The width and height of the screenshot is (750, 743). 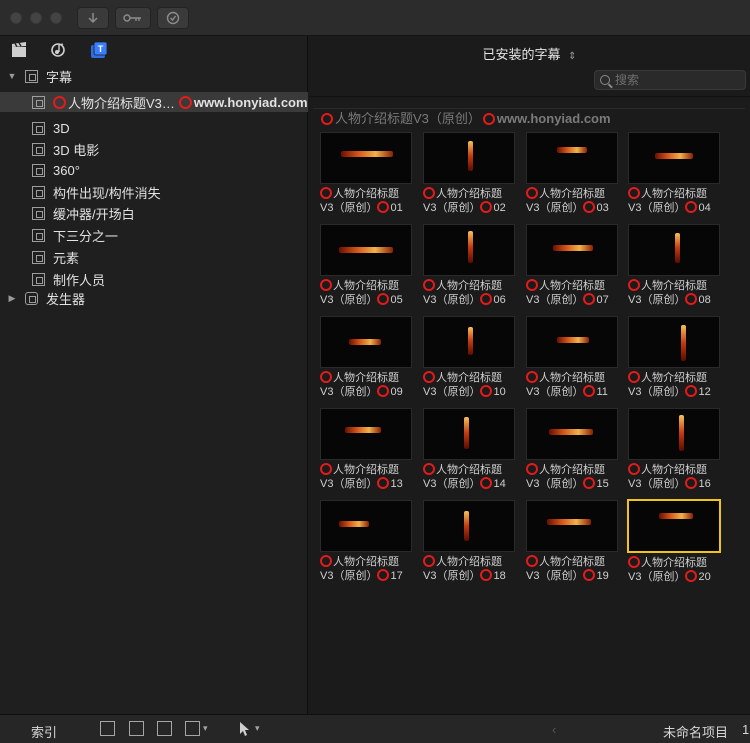 I want to click on title-tile: 人物介绍标题 V3（原创） 19, so click(x=572, y=541).